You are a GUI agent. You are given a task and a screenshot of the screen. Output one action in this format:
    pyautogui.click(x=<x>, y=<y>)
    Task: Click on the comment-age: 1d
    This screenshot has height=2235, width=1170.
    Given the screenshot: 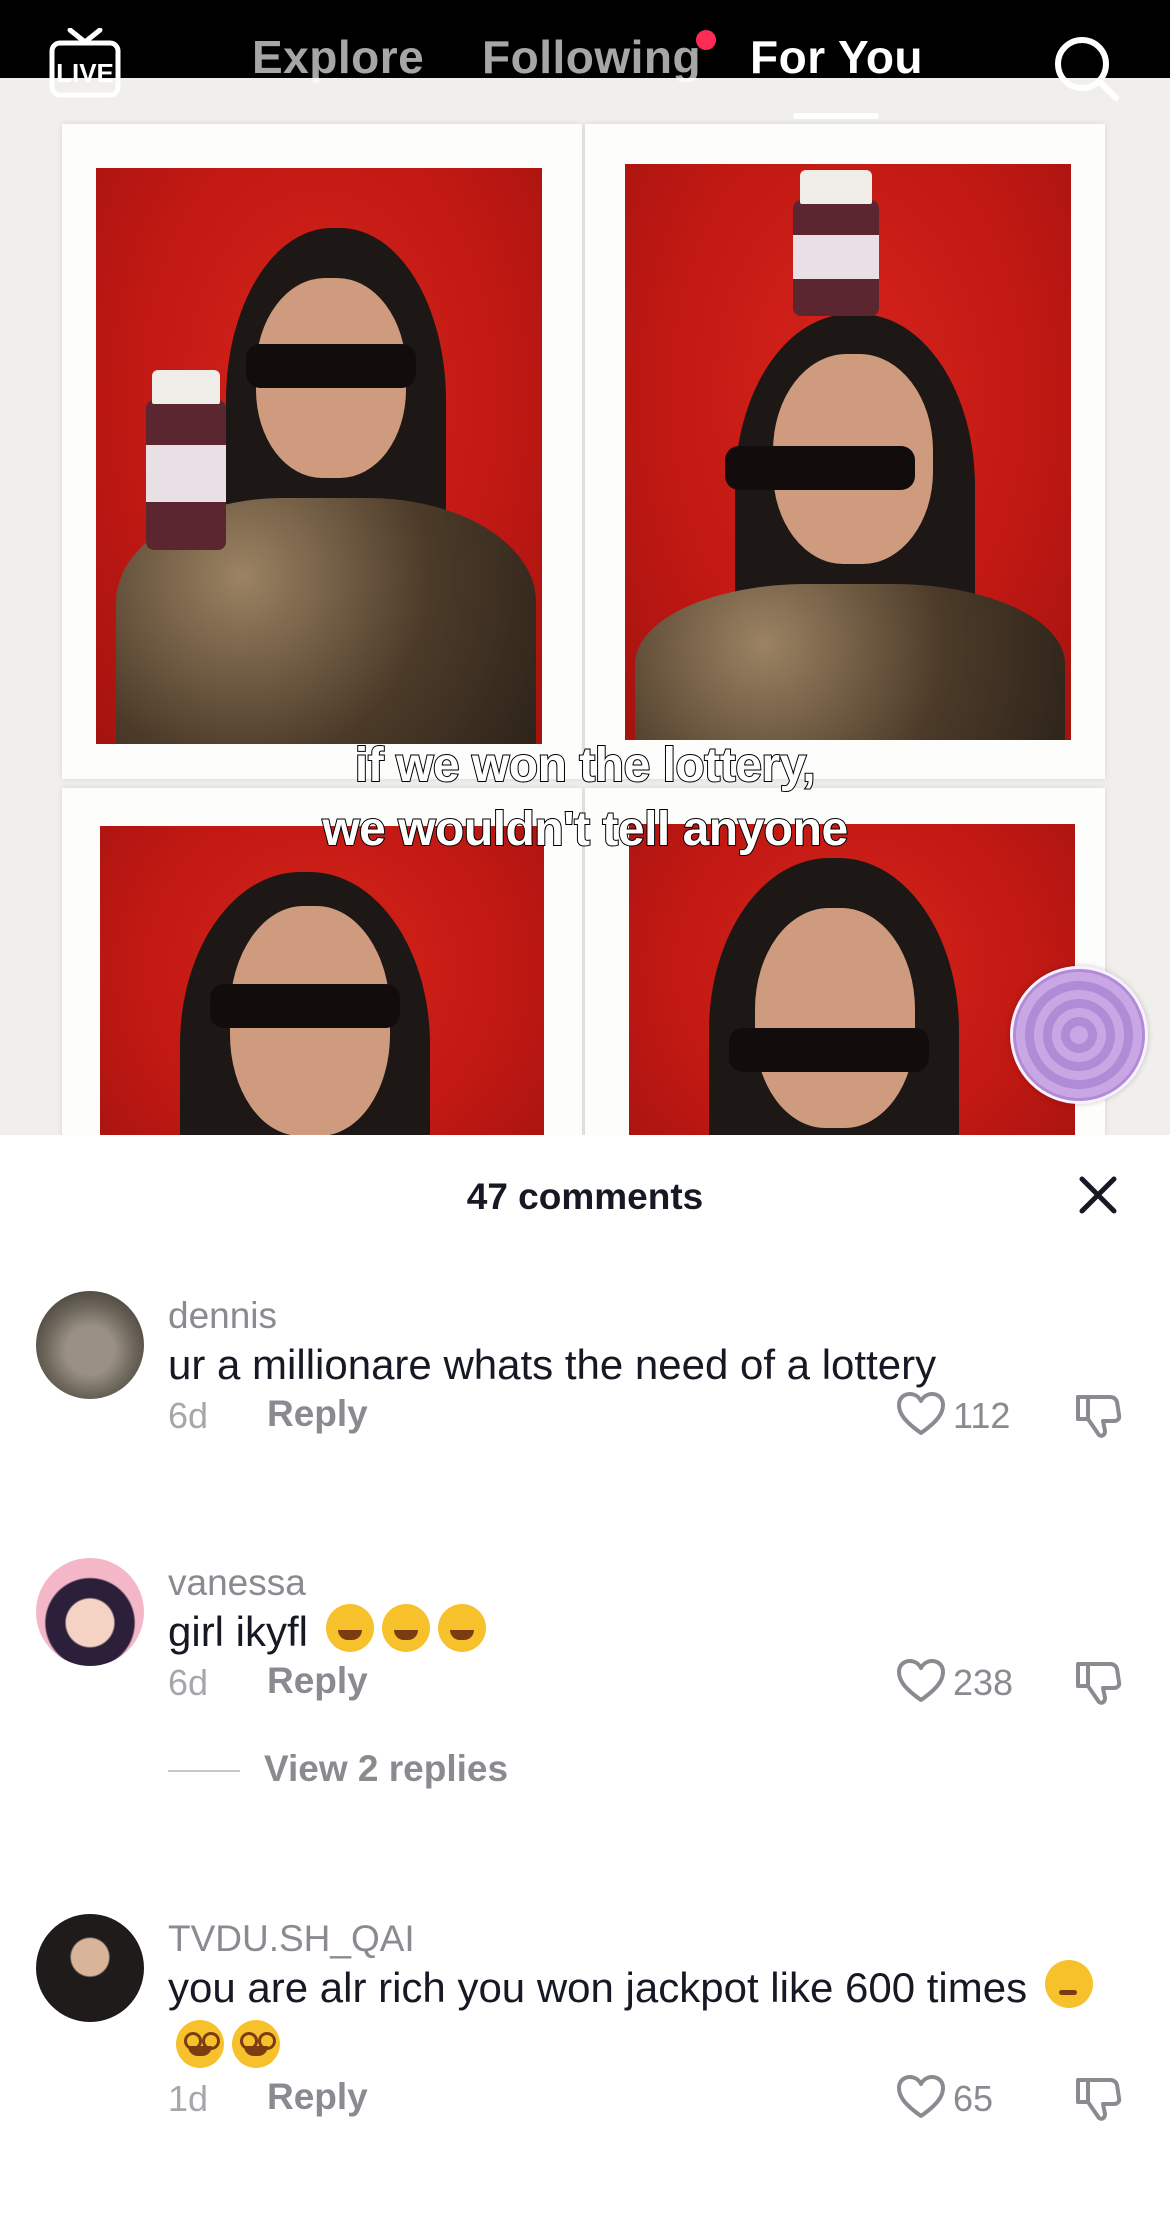 What is the action you would take?
    pyautogui.click(x=188, y=2098)
    